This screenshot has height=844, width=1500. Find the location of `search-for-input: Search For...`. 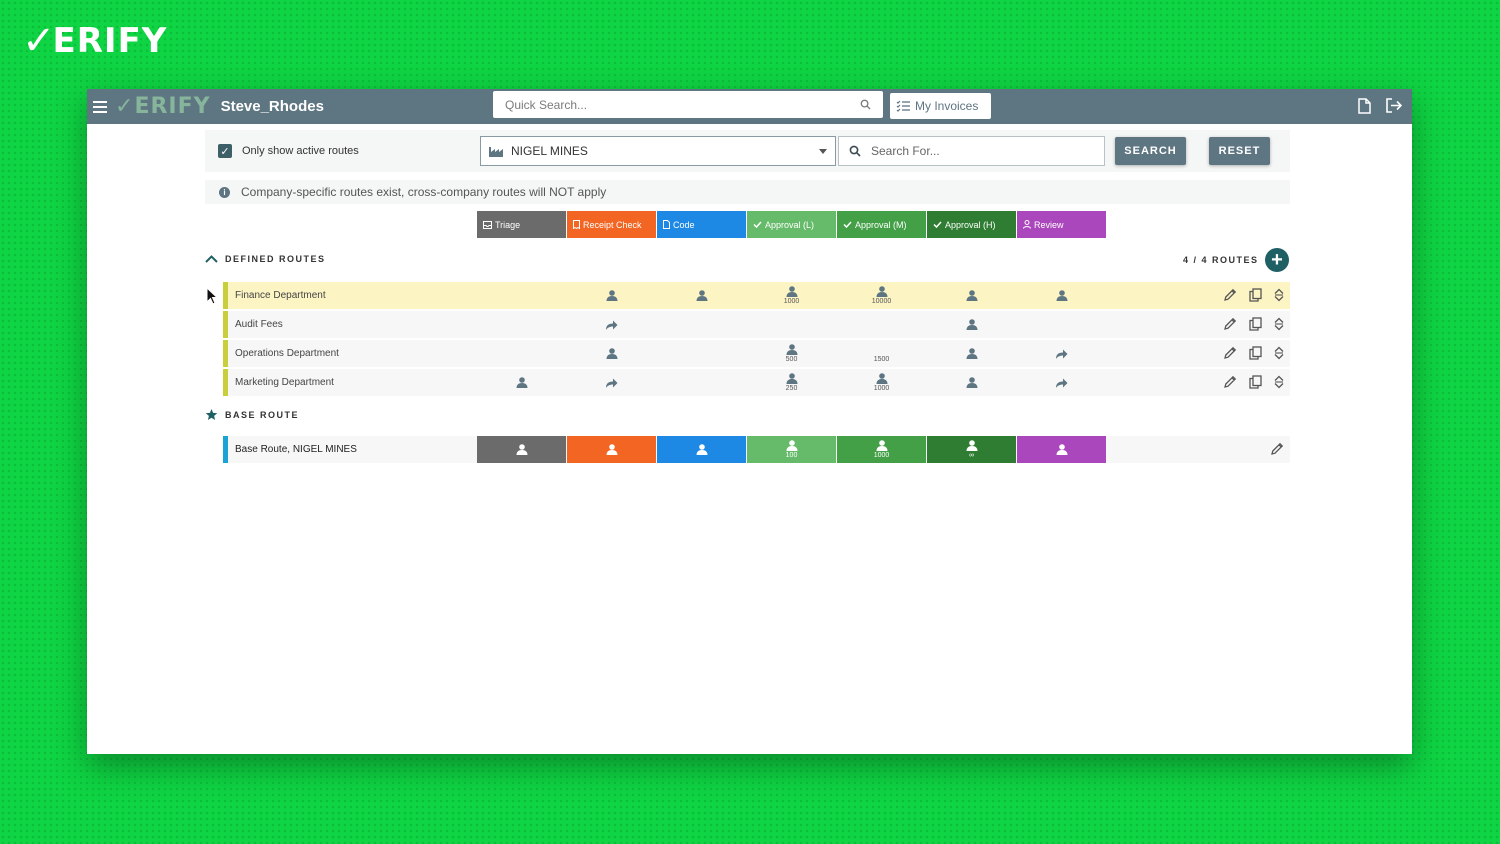

search-for-input: Search For... is located at coordinates (971, 151).